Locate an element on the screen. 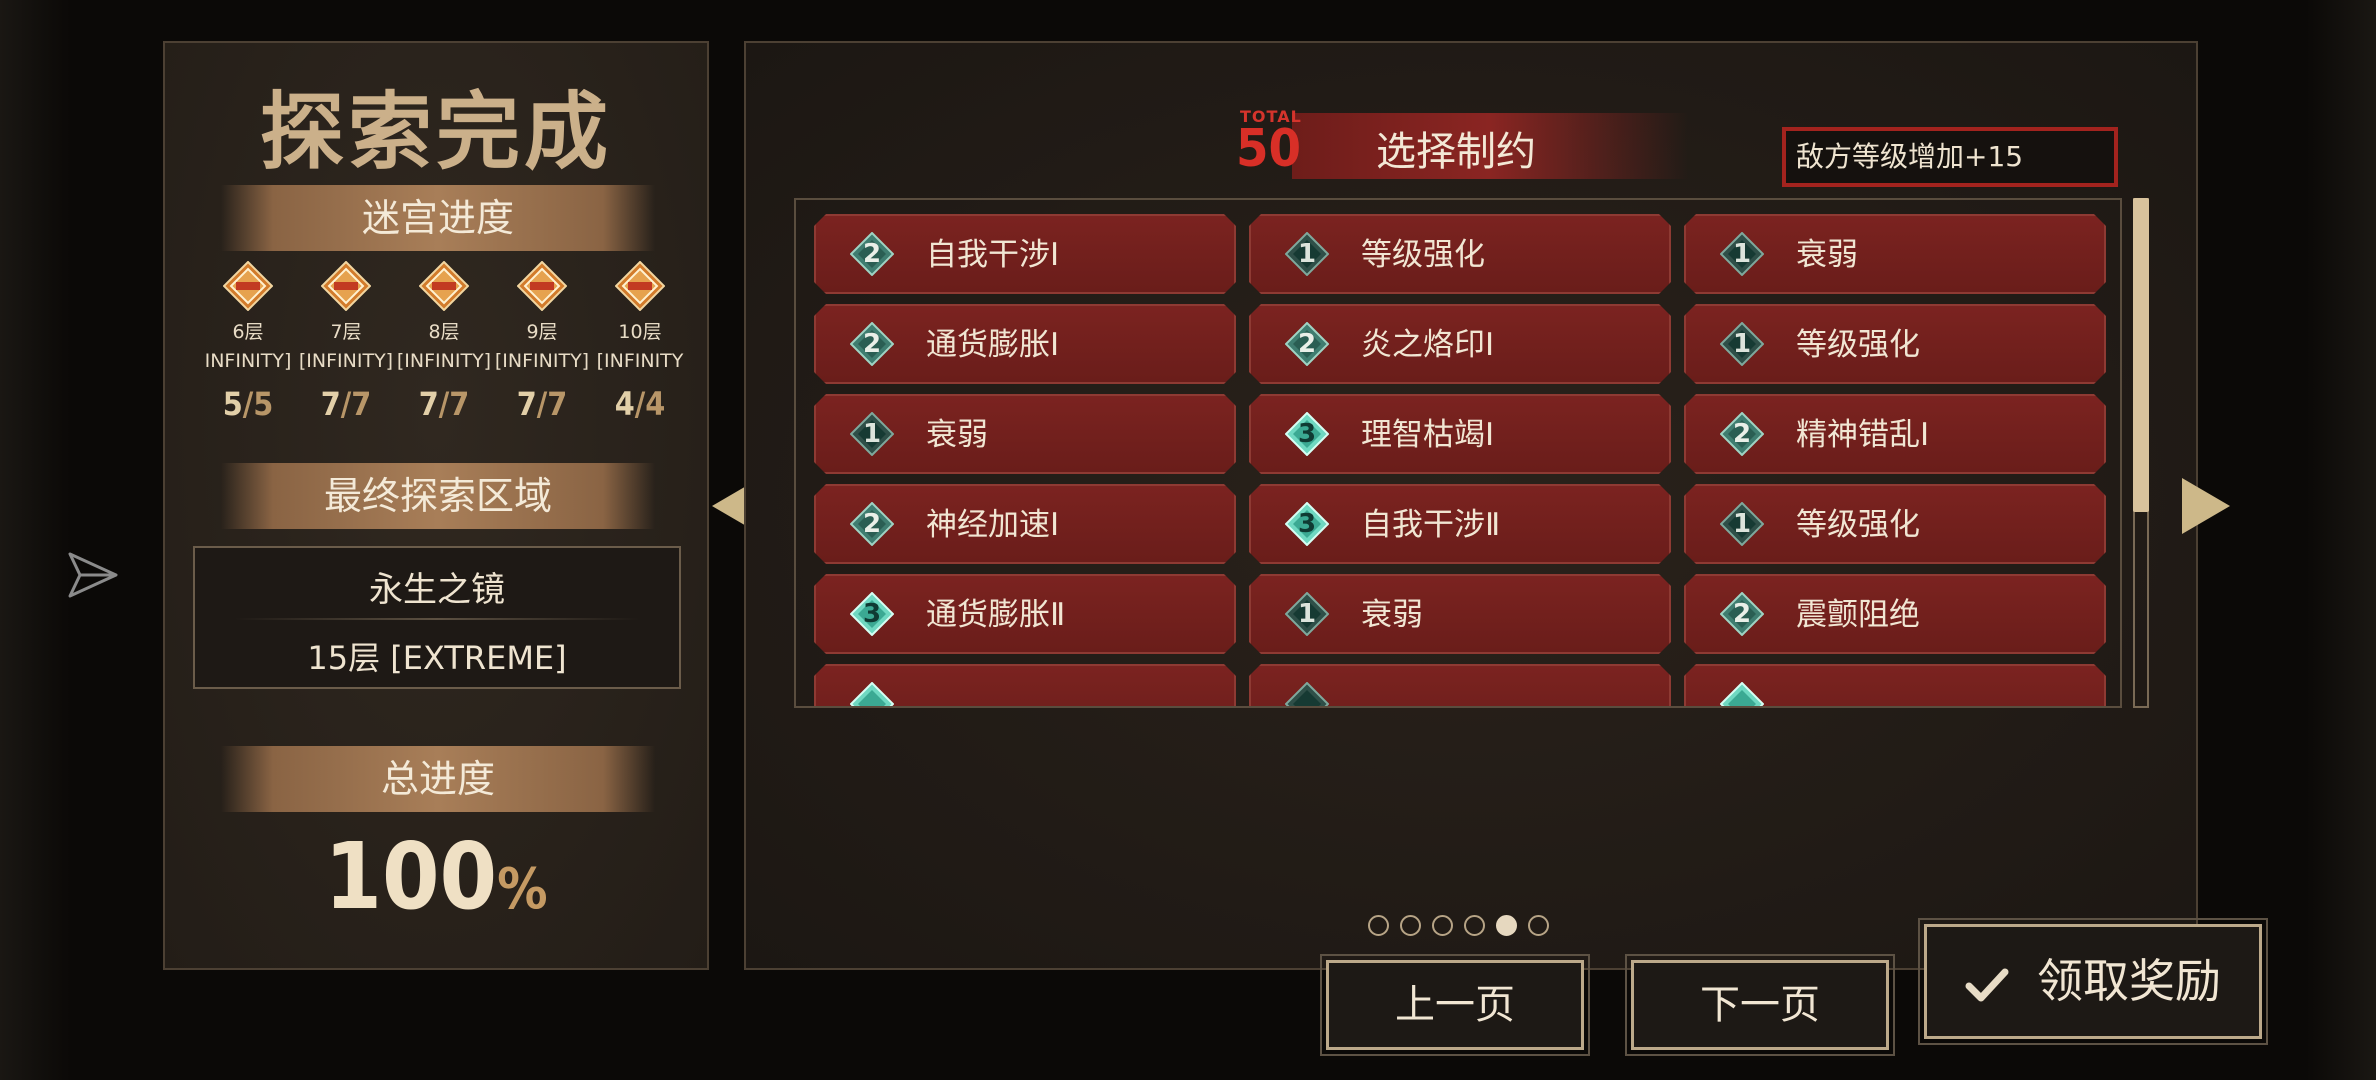  floor-item: 10层 [INFINITY 4/4 is located at coordinates (640, 350).